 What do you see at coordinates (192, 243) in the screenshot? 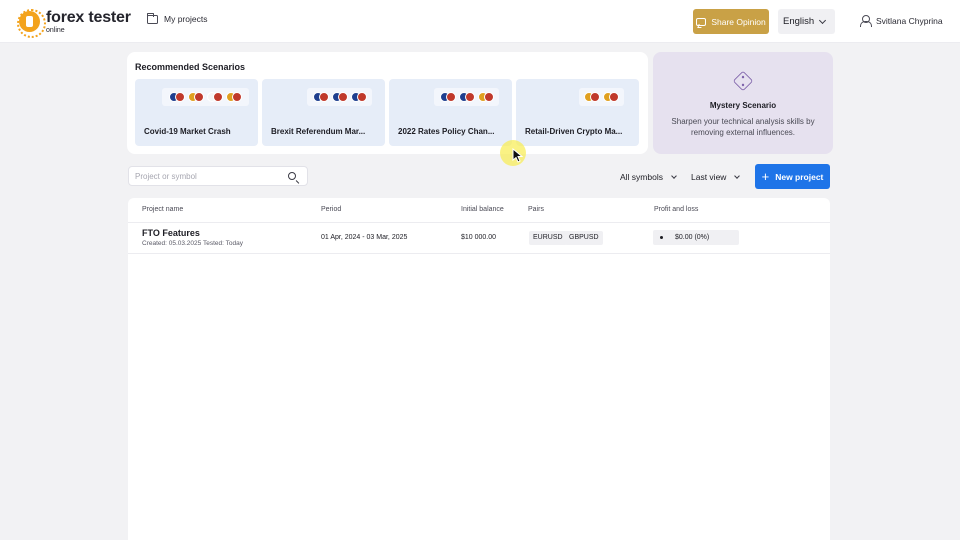
I see `project-meta: Created: 05.03.2025 Tested: Today` at bounding box center [192, 243].